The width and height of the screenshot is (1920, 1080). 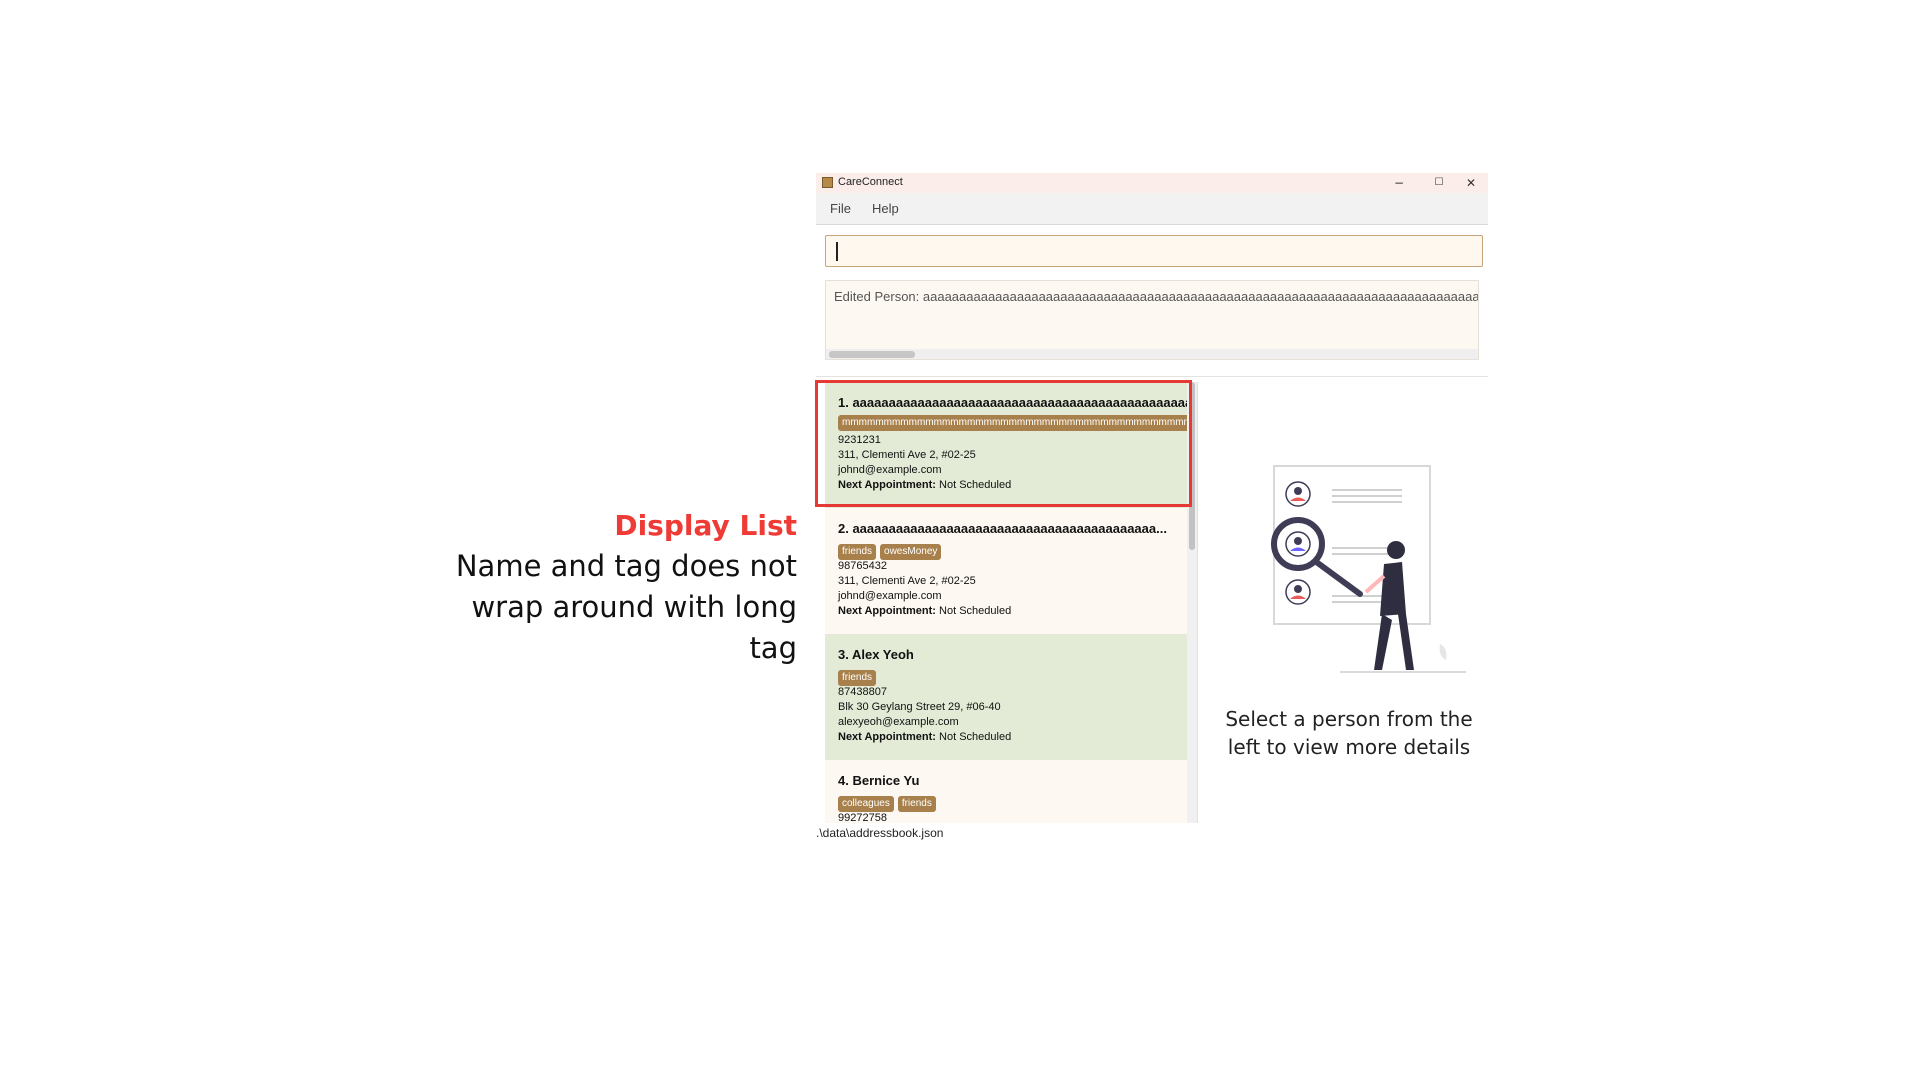 I want to click on person-phone: 87438807, so click(x=862, y=692).